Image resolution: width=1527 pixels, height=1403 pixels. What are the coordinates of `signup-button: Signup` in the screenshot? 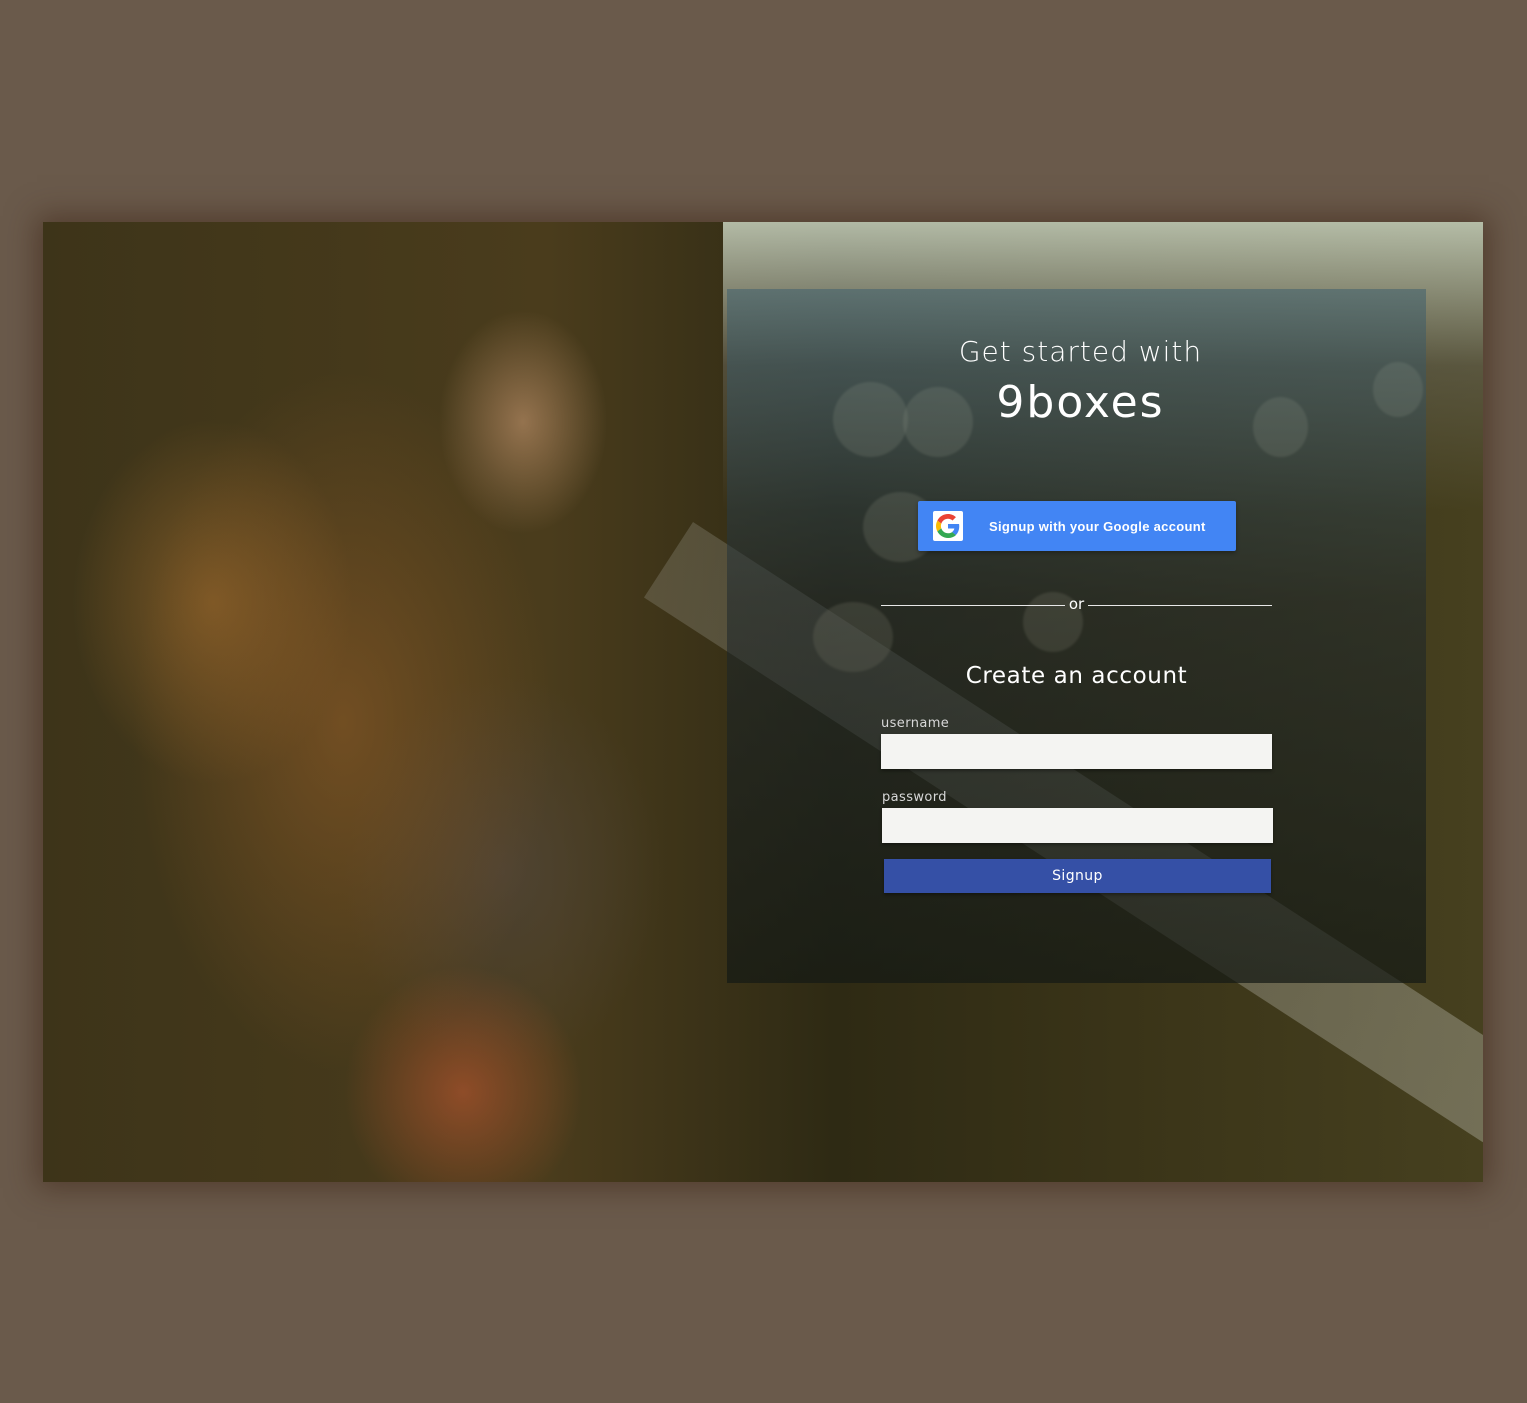 It's located at (1077, 876).